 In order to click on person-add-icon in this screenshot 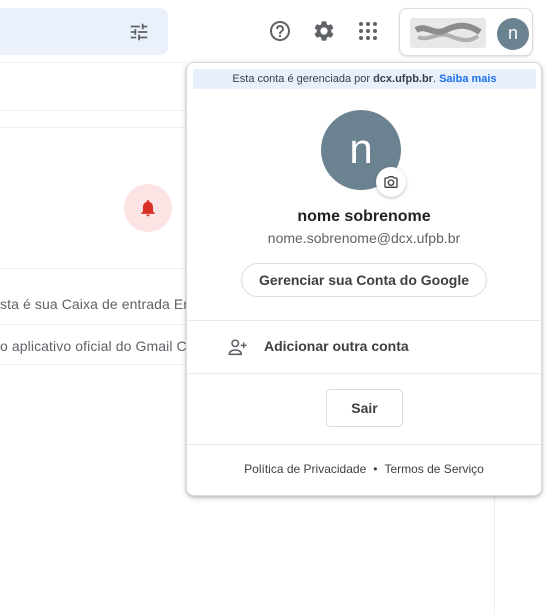, I will do `click(237, 347)`.